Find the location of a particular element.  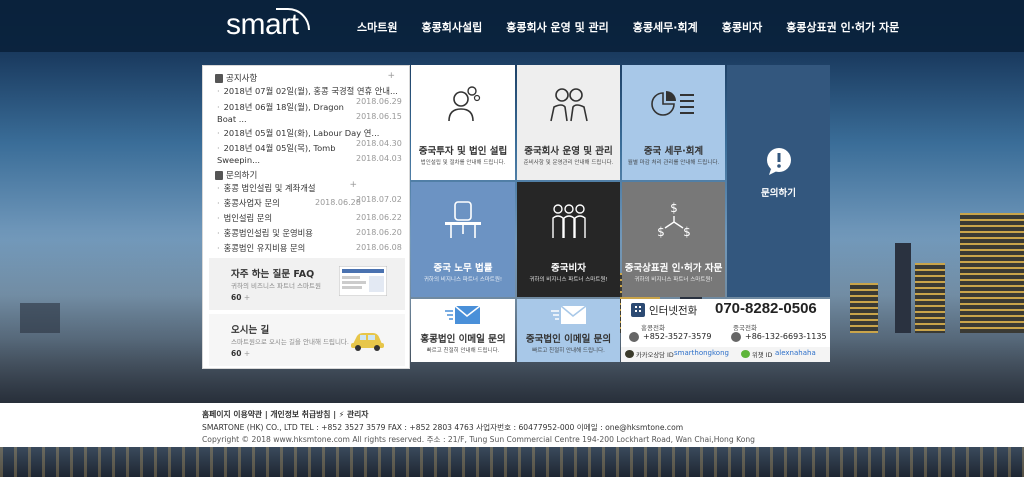

tile-inquiry: 문의하기 is located at coordinates (778, 181).